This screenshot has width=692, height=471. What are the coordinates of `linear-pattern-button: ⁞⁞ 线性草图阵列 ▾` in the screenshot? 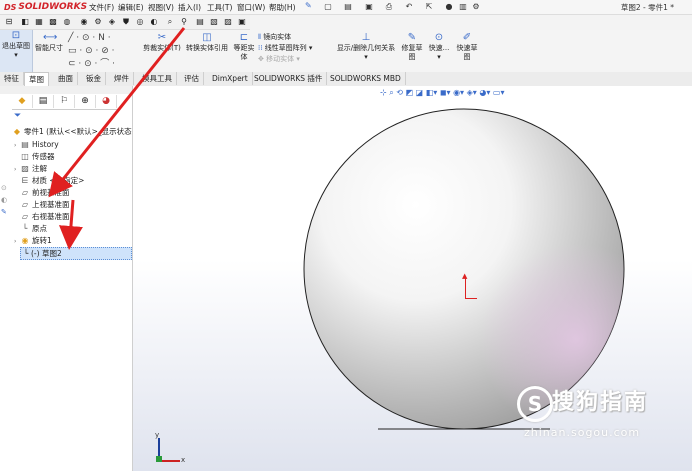 It's located at (285, 48).